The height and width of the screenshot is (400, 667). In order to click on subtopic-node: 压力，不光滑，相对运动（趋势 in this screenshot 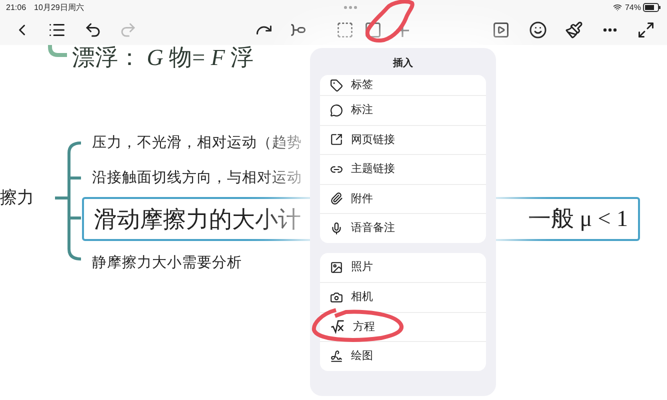, I will do `click(197, 144)`.